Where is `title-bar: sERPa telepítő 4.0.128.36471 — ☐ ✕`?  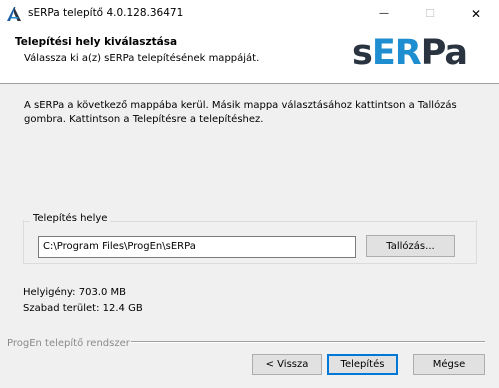
title-bar: sERPa telepítő 4.0.128.36471 — ☐ ✕ is located at coordinates (249, 13).